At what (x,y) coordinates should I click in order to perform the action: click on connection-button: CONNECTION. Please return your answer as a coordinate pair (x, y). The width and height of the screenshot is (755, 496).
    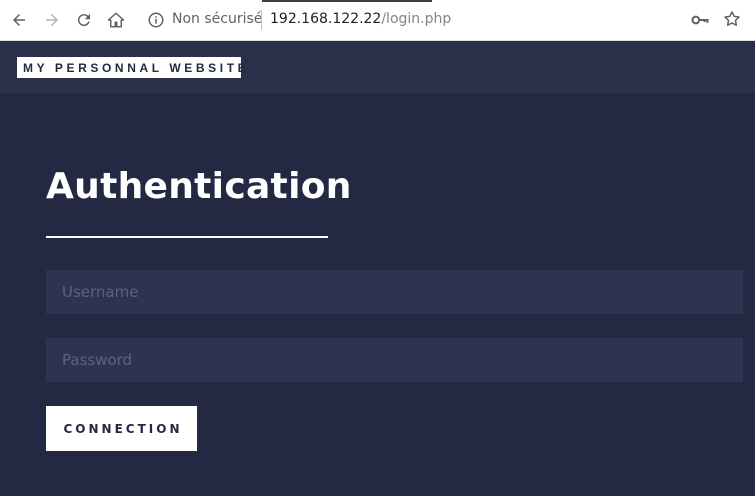
    Looking at the image, I should click on (121, 428).